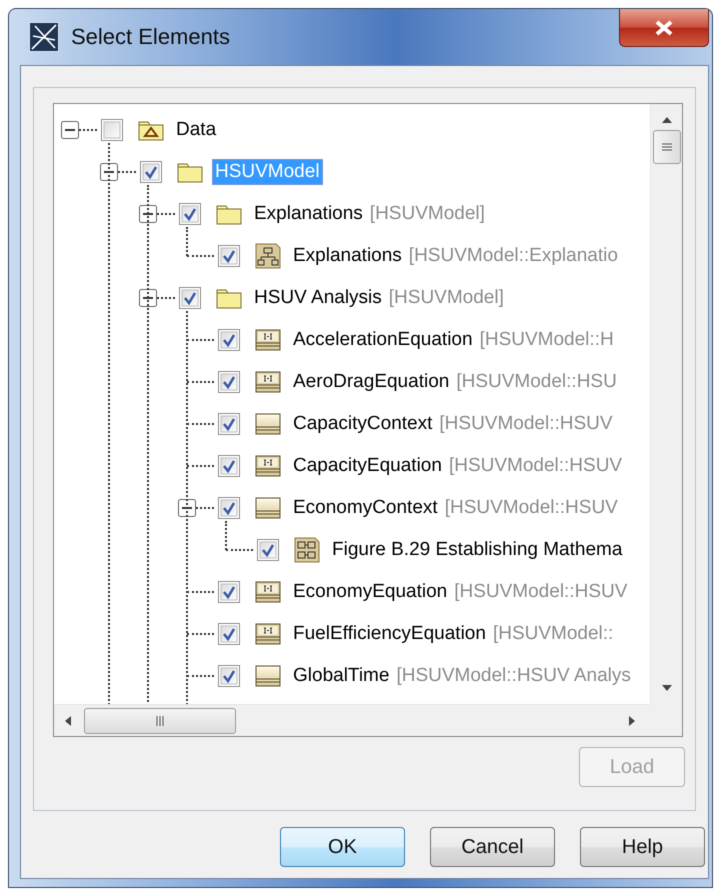 The image size is (721, 895). I want to click on tree-item-label: CapacityContext, so click(363, 424).